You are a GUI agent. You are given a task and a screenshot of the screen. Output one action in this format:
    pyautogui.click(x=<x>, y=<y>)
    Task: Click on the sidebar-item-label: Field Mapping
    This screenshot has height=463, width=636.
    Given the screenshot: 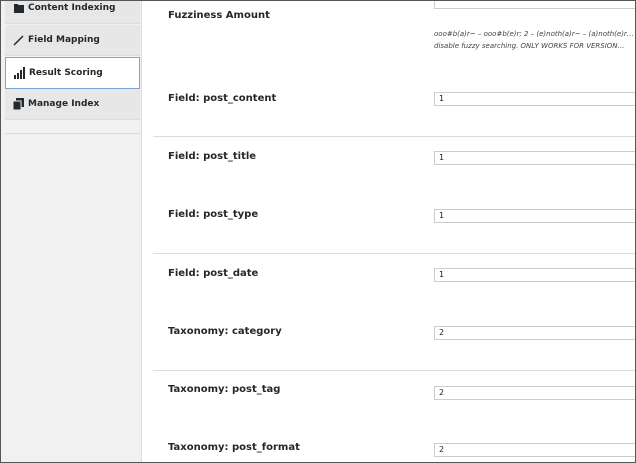 What is the action you would take?
    pyautogui.click(x=64, y=40)
    